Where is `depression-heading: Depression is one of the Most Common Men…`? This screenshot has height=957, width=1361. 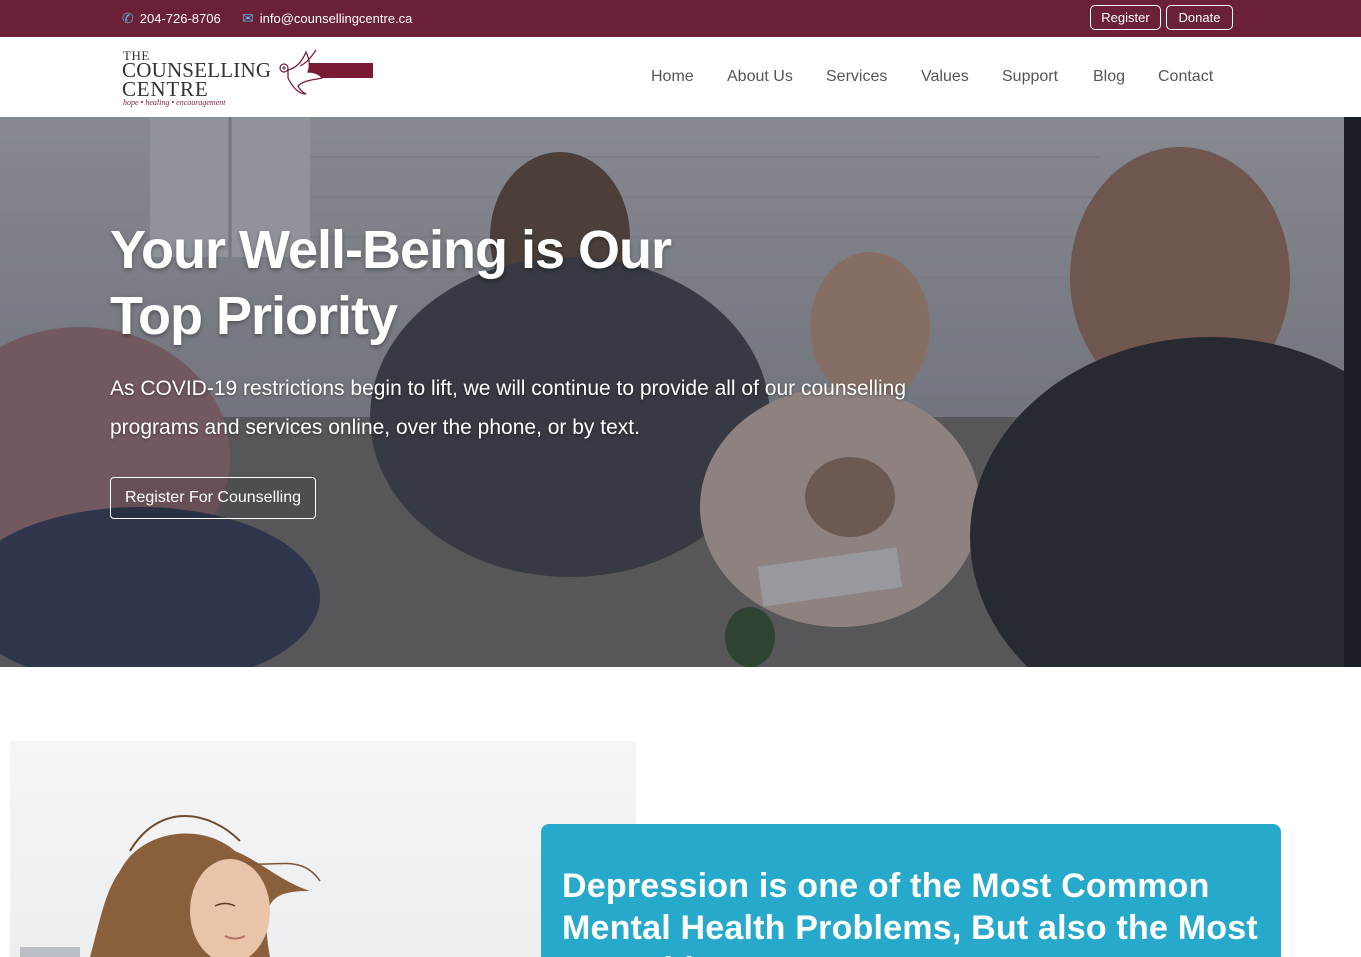
depression-heading: Depression is one of the Most Common Men… is located at coordinates (910, 912).